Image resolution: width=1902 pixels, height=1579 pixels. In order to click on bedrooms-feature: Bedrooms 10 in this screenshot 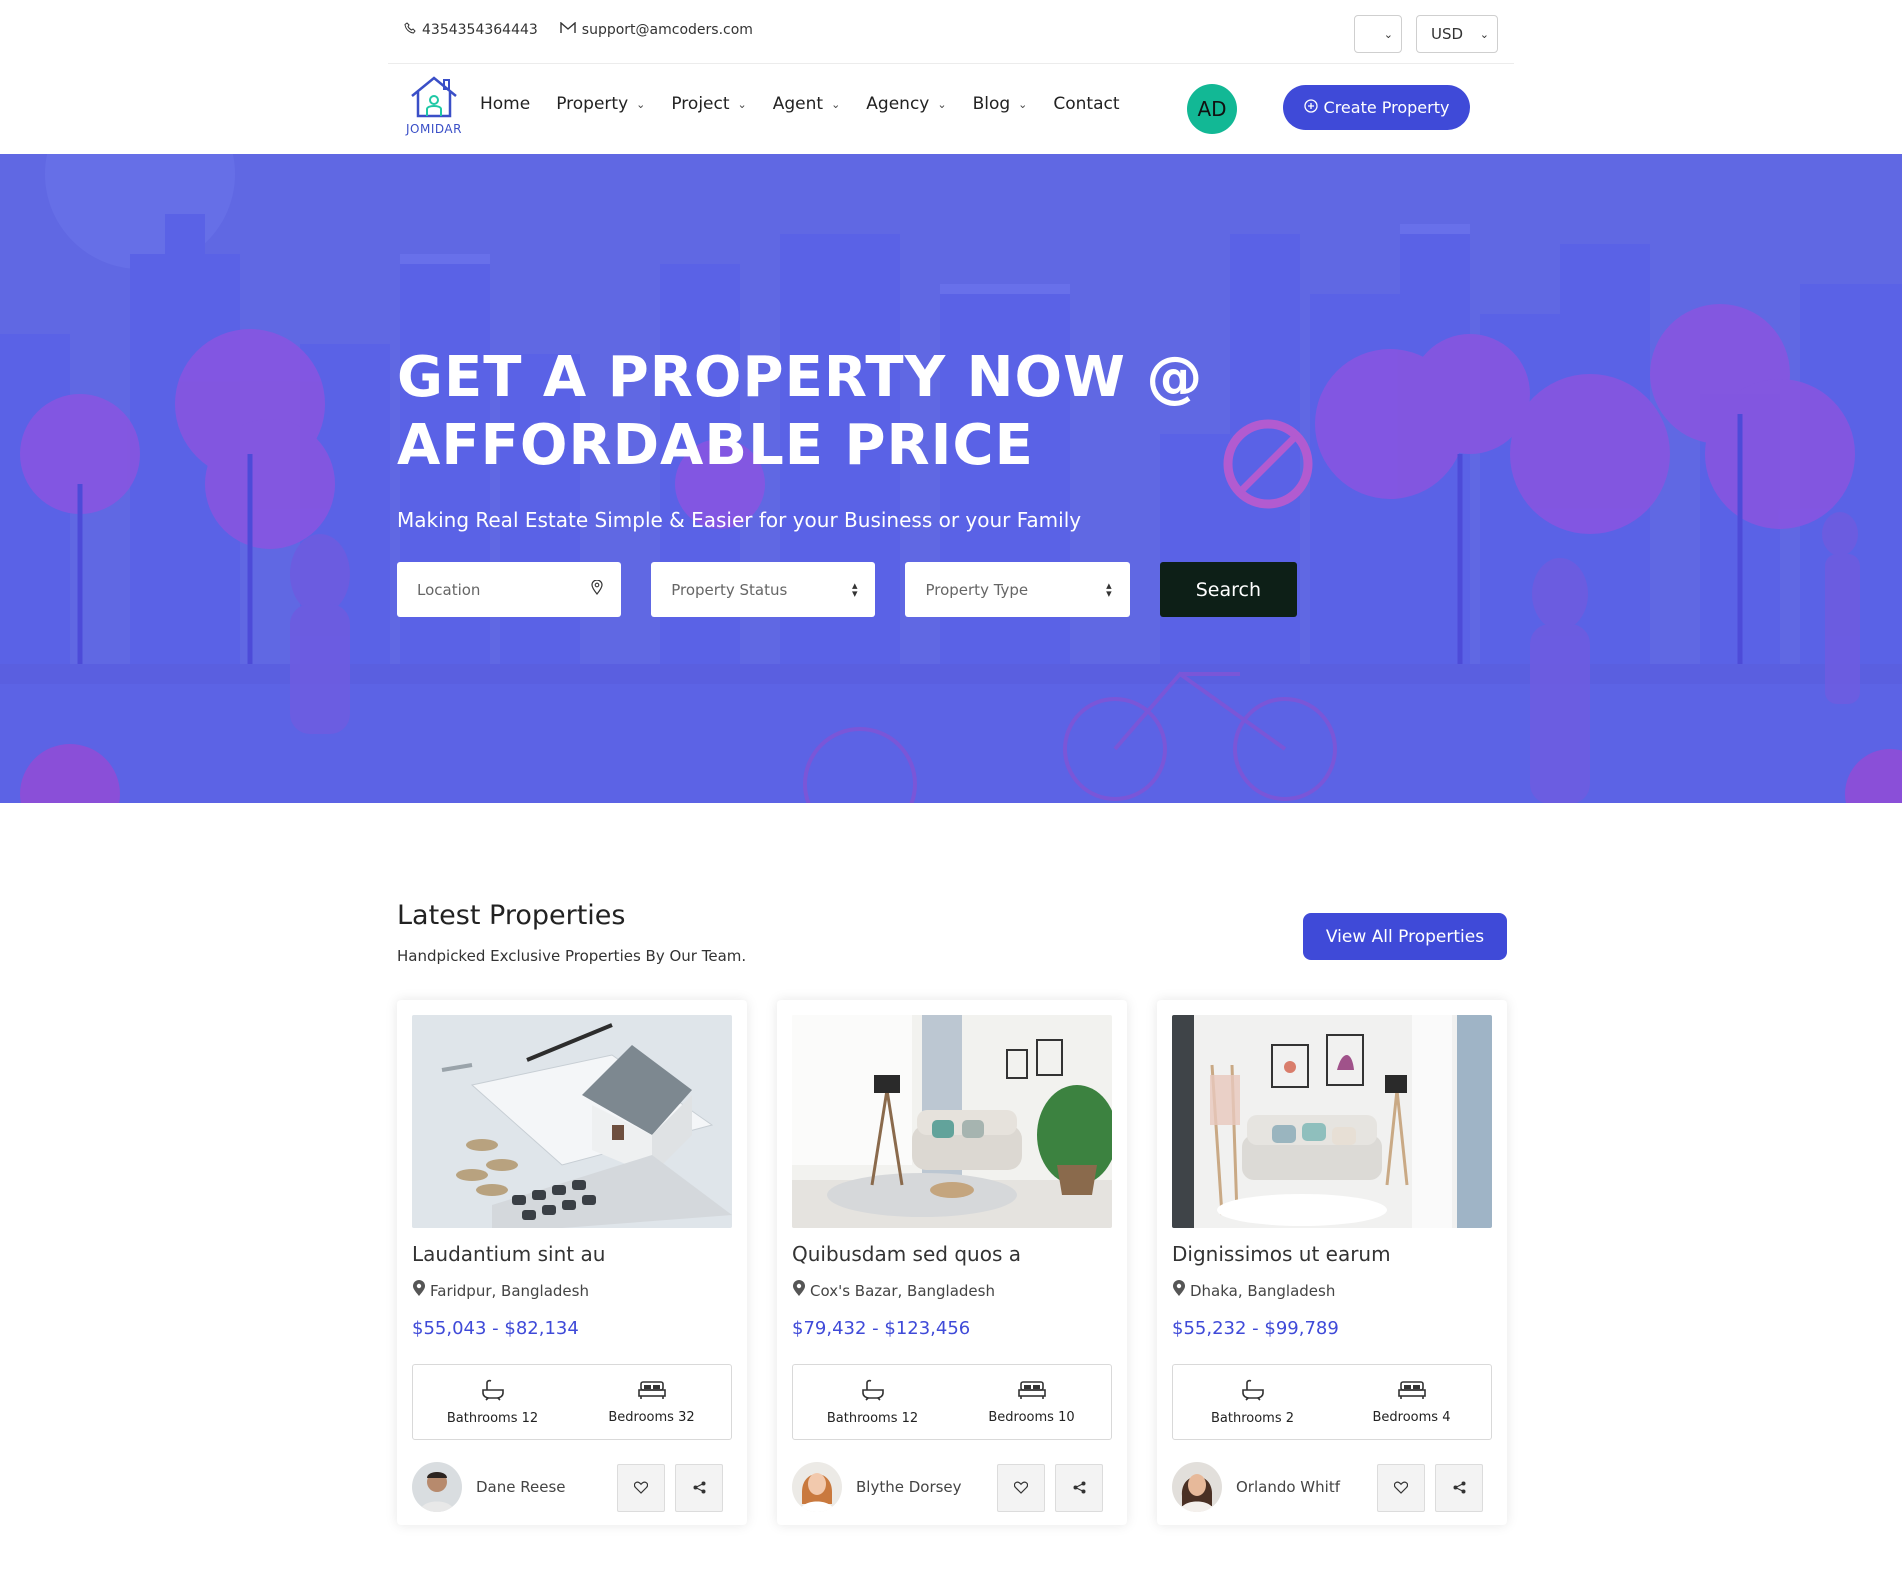, I will do `click(1031, 1402)`.